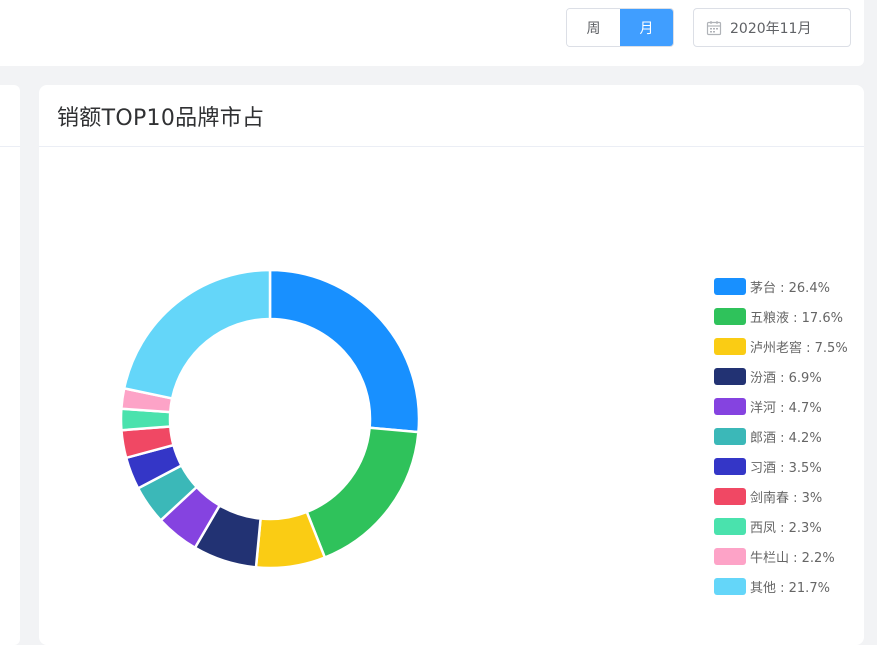  I want to click on legend-label: 郎酒 : 4.2%, so click(786, 438).